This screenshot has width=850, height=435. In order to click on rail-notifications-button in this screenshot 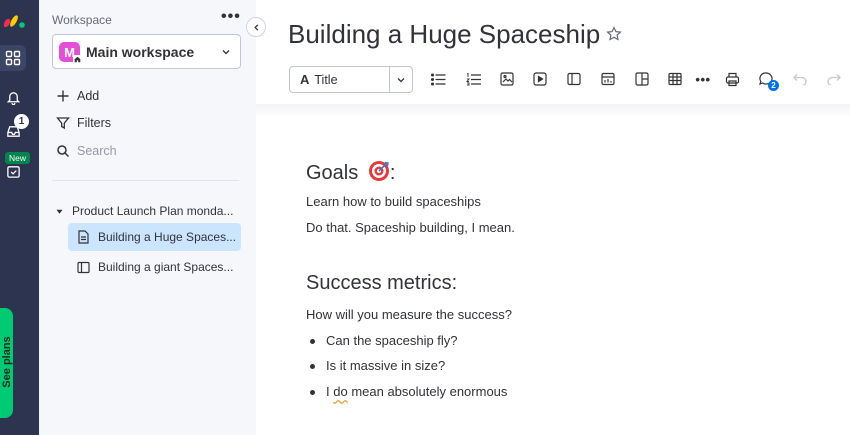, I will do `click(13, 97)`.